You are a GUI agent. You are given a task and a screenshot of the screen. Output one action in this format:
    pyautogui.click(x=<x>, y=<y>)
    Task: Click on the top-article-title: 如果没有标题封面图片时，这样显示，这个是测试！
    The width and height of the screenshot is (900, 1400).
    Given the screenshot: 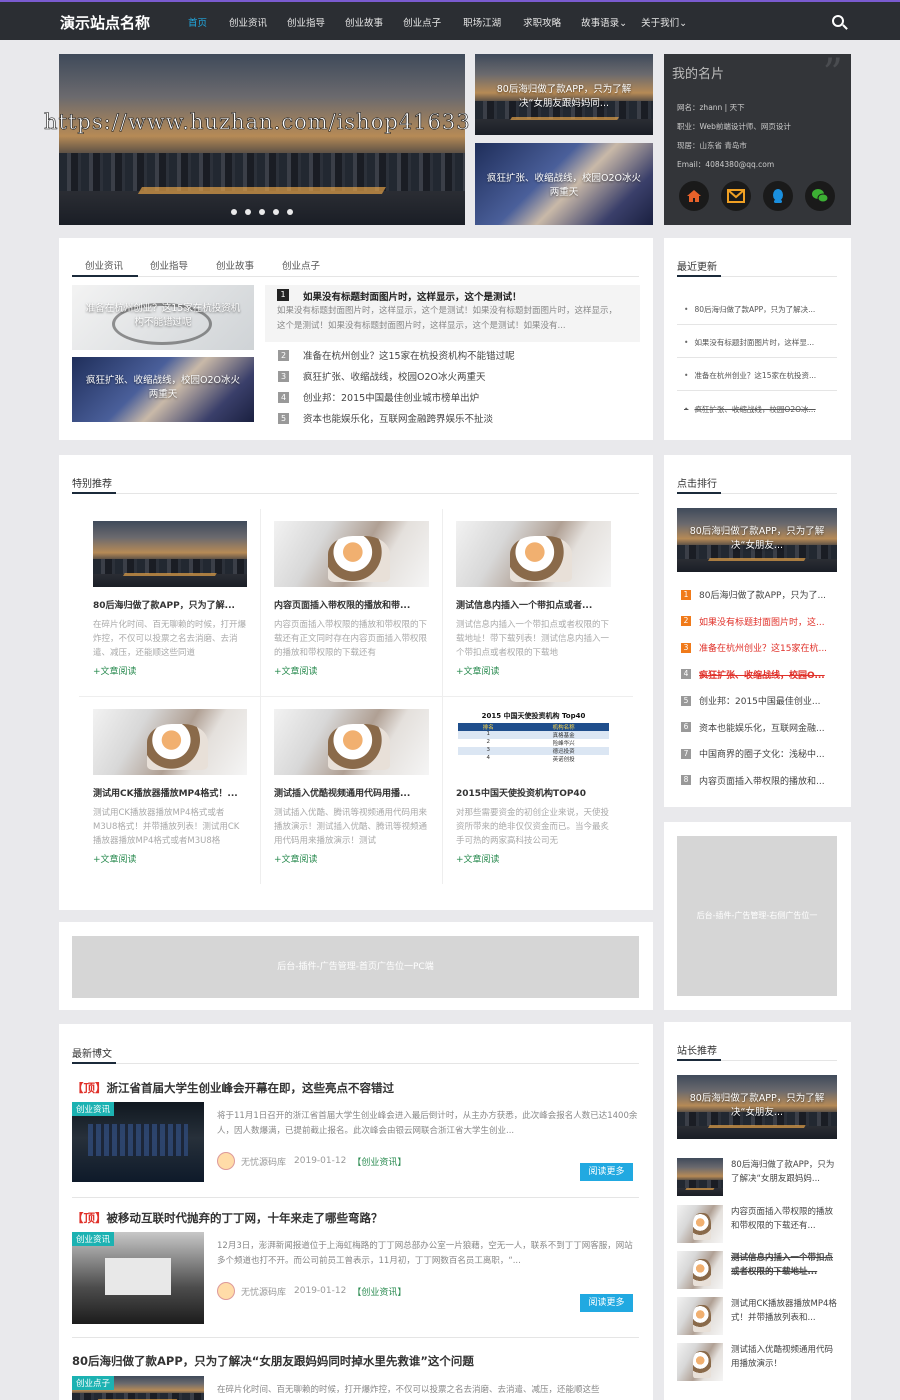 What is the action you would take?
    pyautogui.click(x=412, y=296)
    